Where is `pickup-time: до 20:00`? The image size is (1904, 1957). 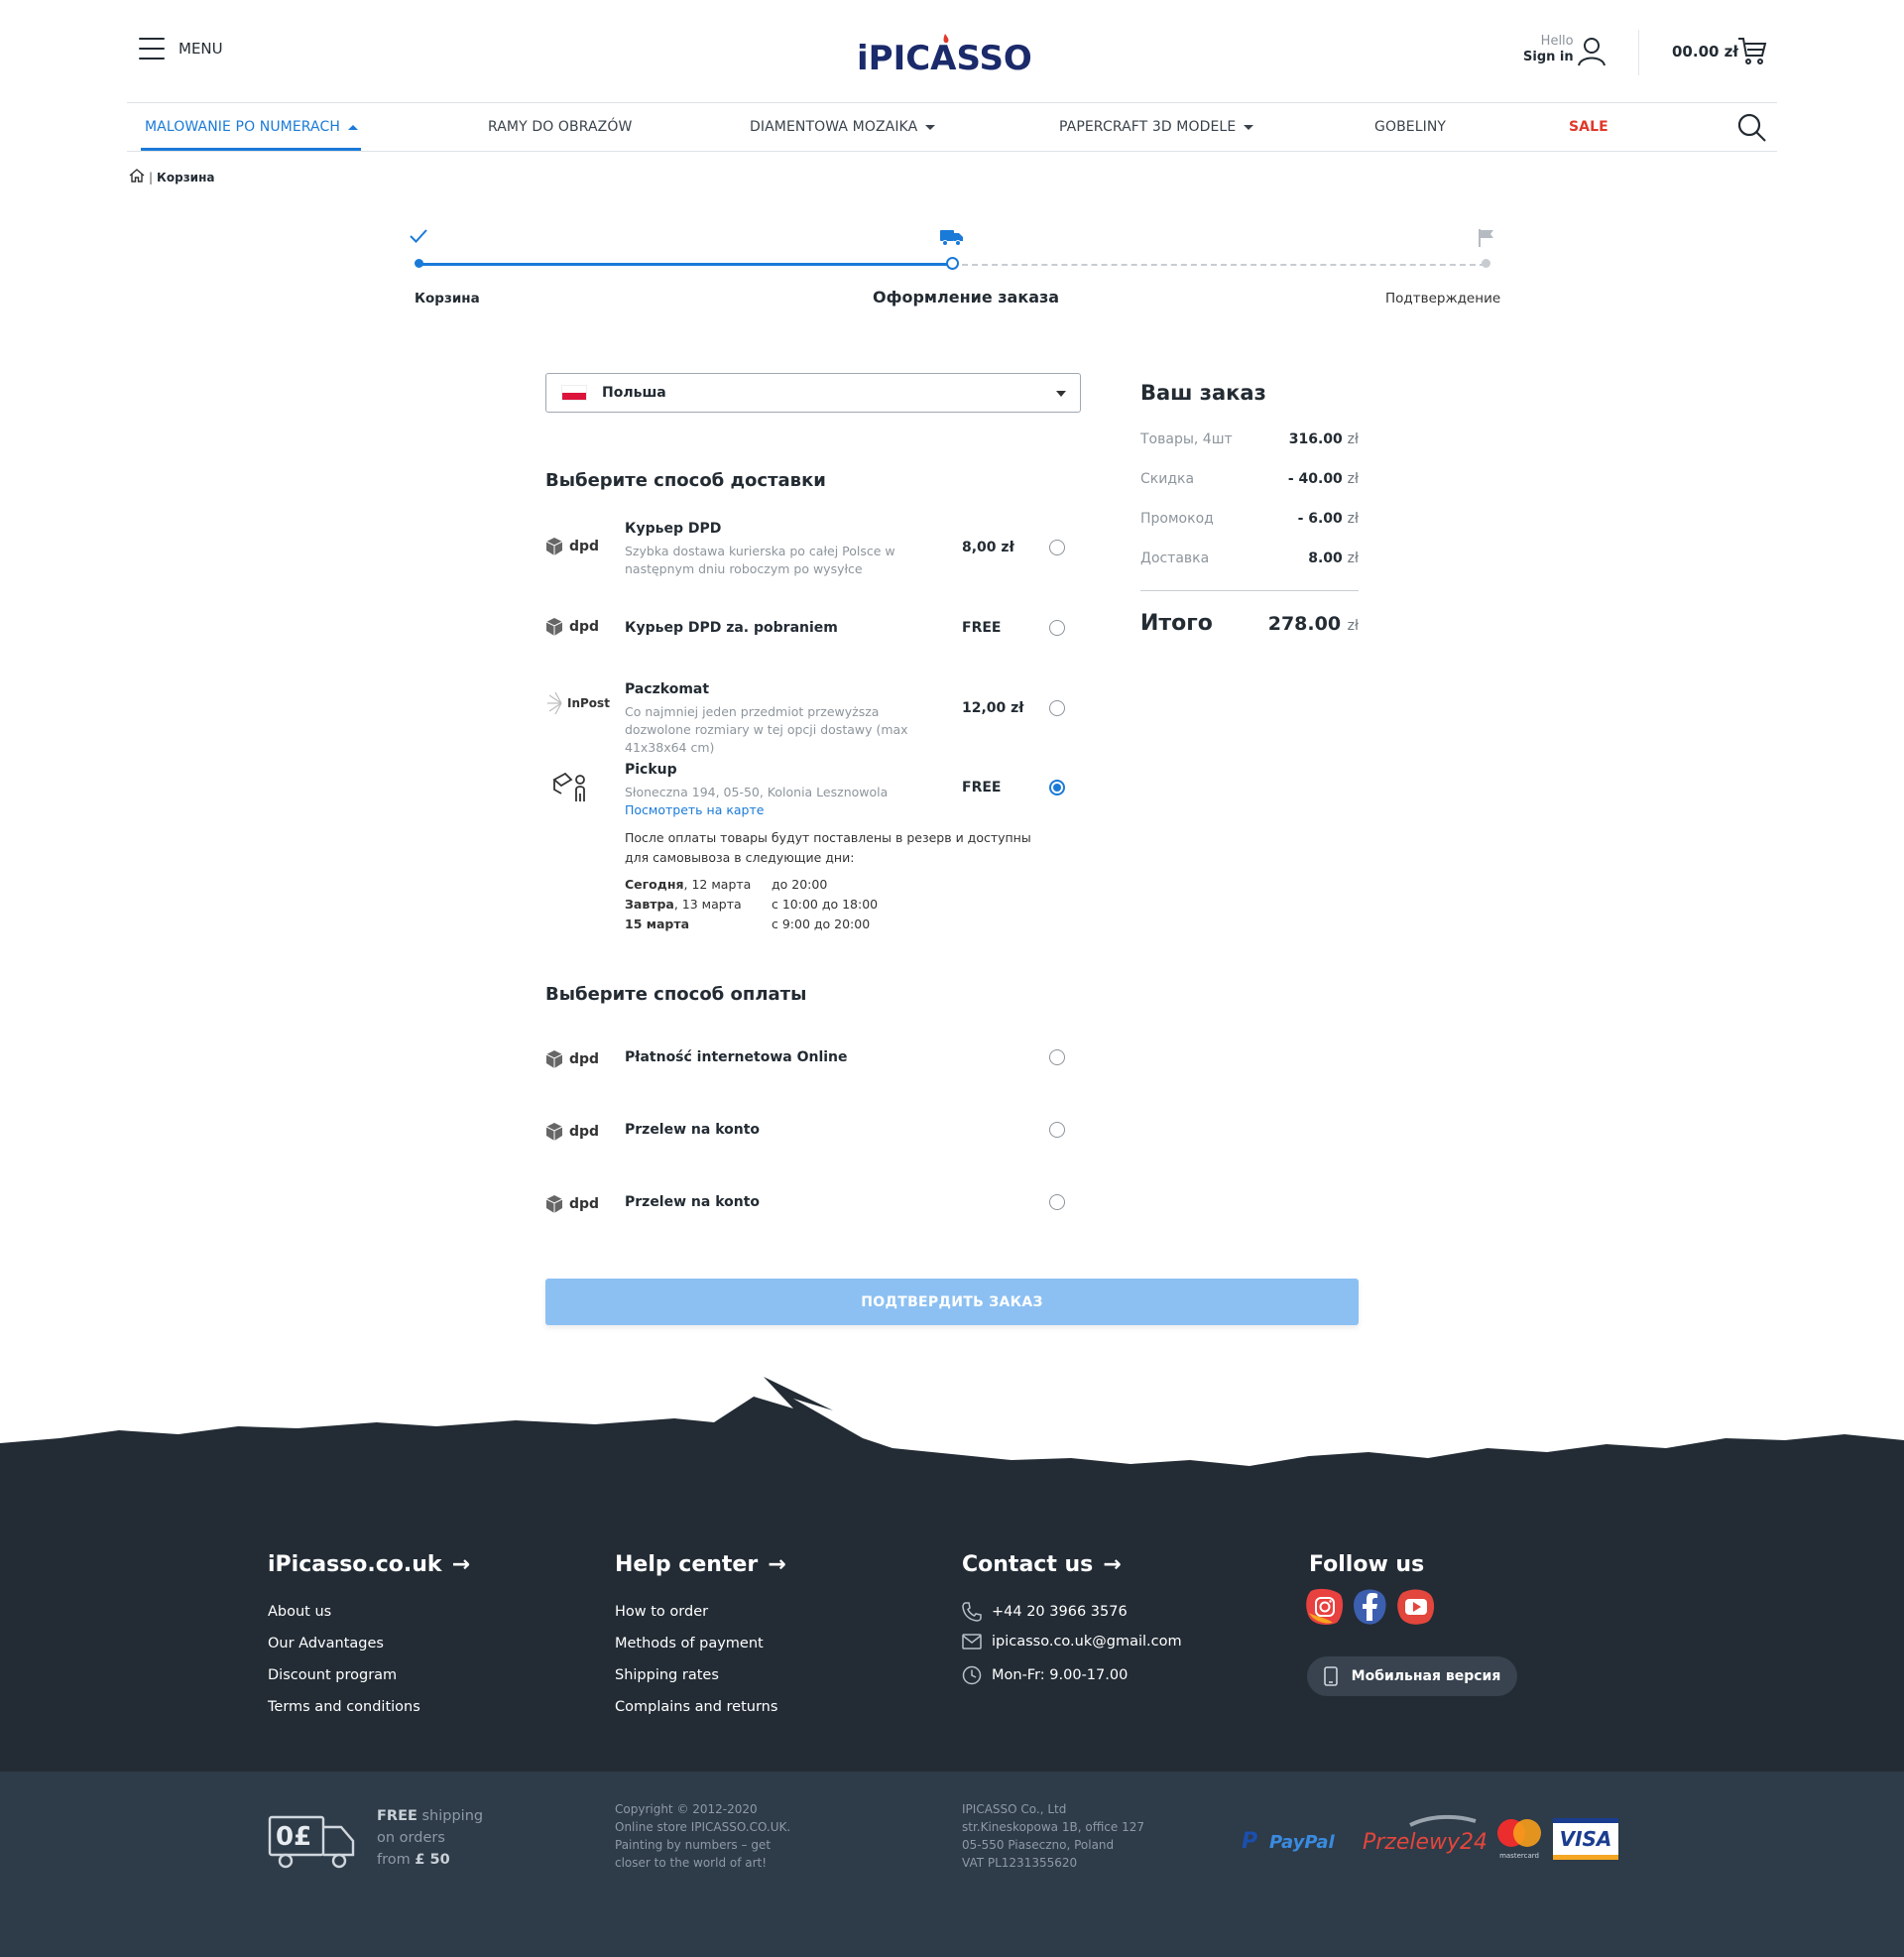
pickup-time: до 20:00 is located at coordinates (800, 884).